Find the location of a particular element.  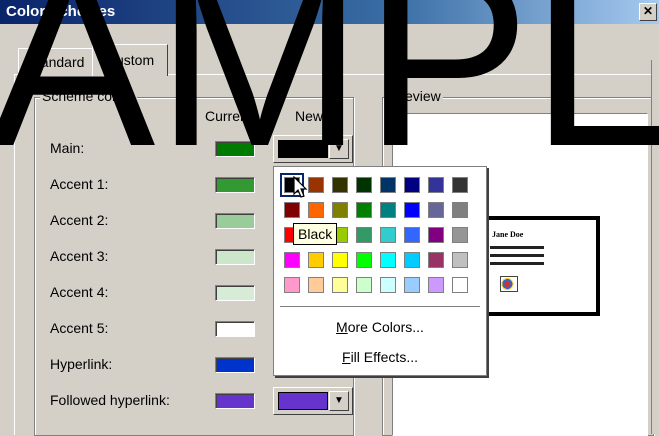

card-name: Jane Doe is located at coordinates (508, 234).